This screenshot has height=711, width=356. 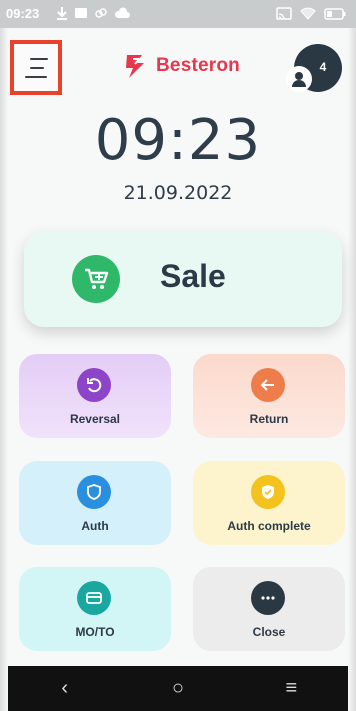 What do you see at coordinates (299, 79) in the screenshot?
I see `user-icon` at bounding box center [299, 79].